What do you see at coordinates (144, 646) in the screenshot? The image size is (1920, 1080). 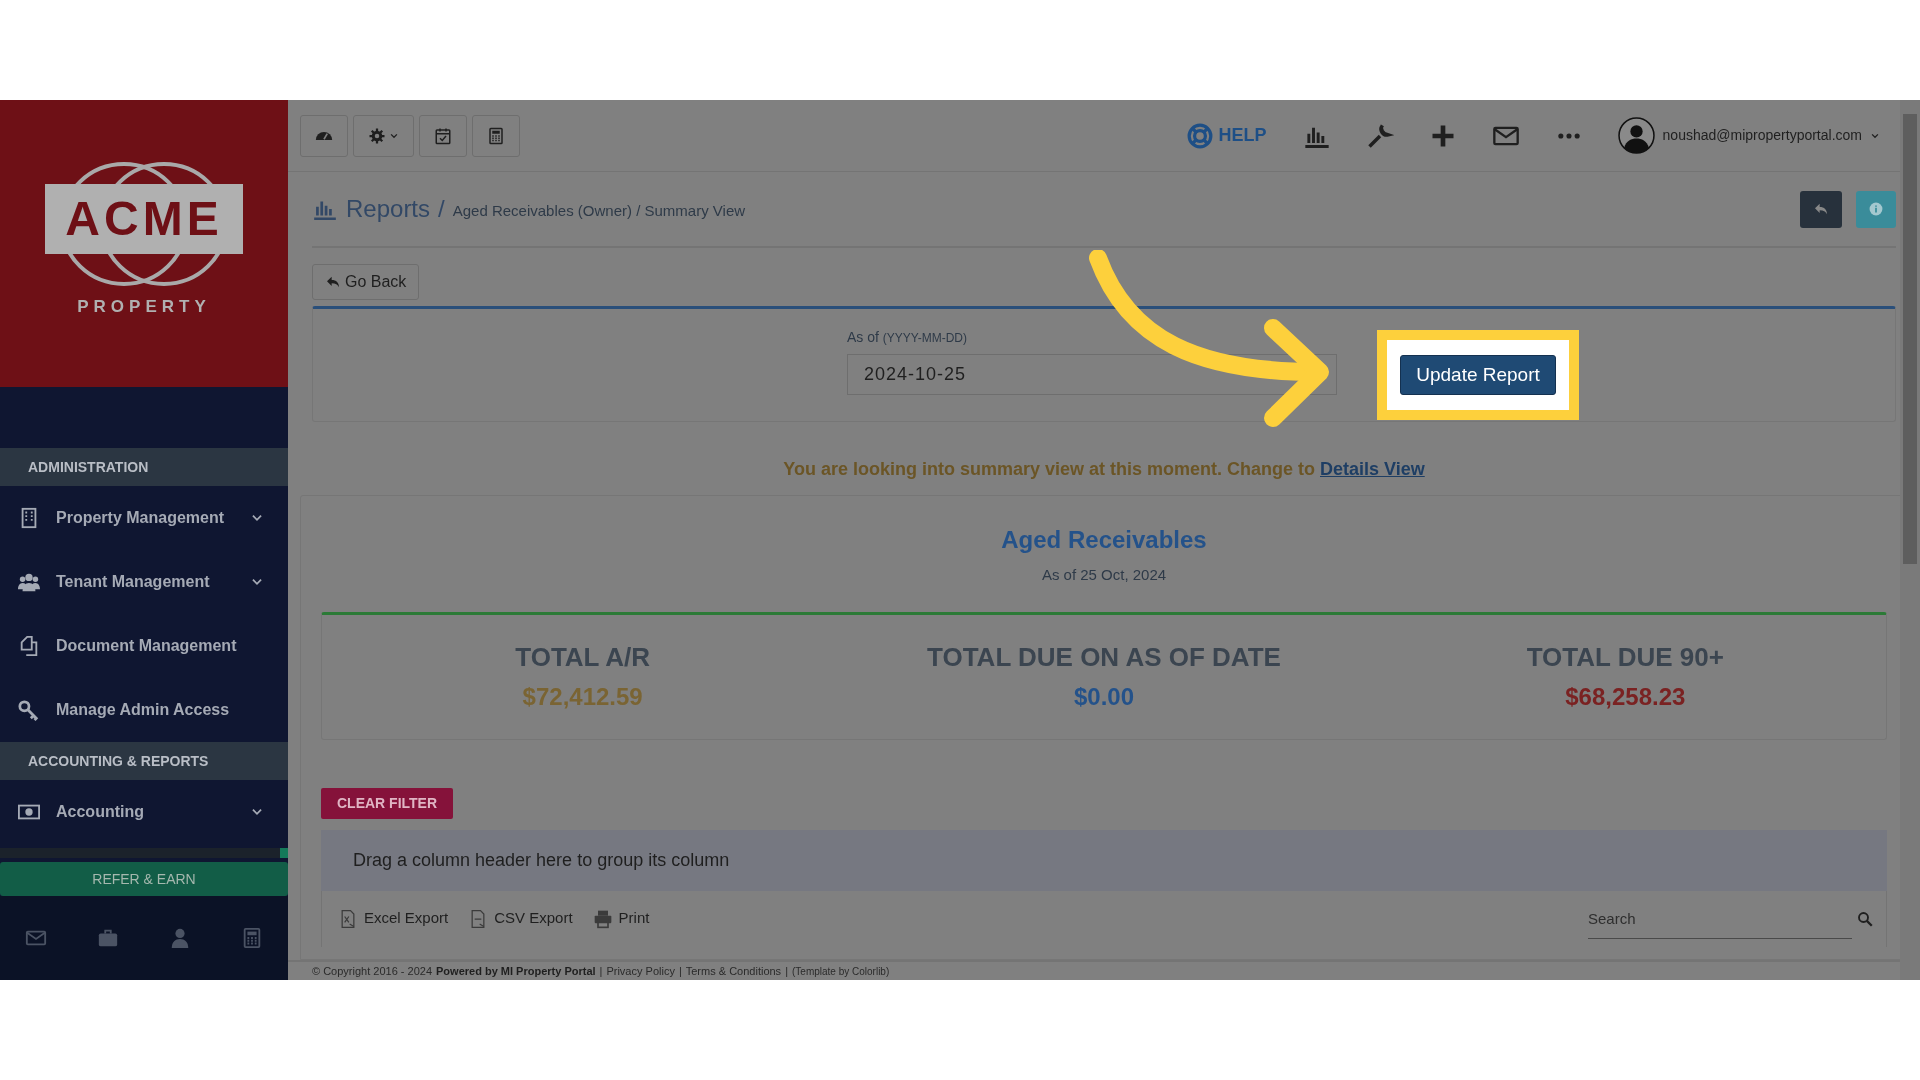 I see `sidebar-item: Document Management` at bounding box center [144, 646].